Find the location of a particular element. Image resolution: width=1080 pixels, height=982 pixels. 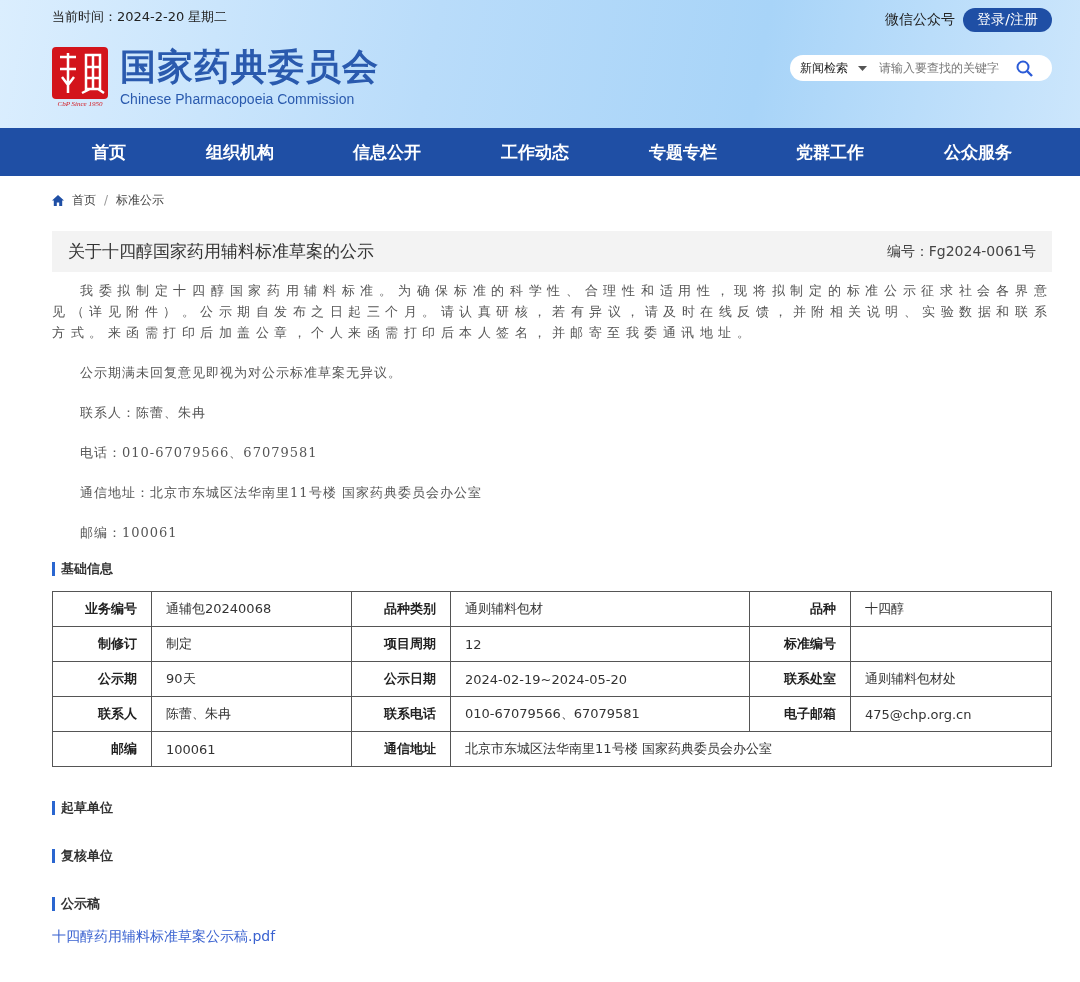

nav-item: 信息公开 is located at coordinates (387, 152).